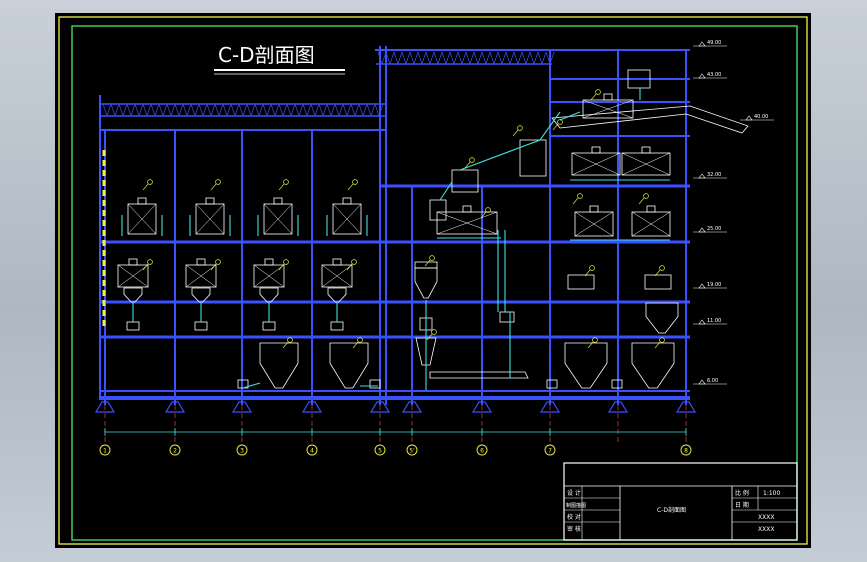  Describe the element at coordinates (766, 517) in the screenshot. I see `tb-company-1: XXXX` at that location.